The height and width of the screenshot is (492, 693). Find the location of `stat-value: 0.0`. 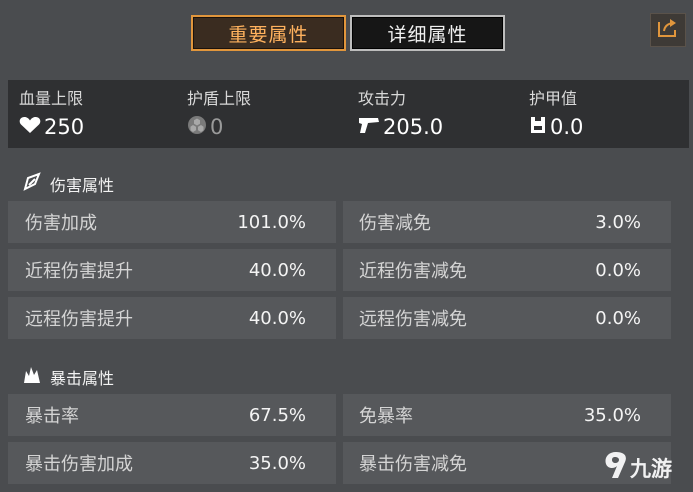

stat-value: 0.0 is located at coordinates (567, 127).